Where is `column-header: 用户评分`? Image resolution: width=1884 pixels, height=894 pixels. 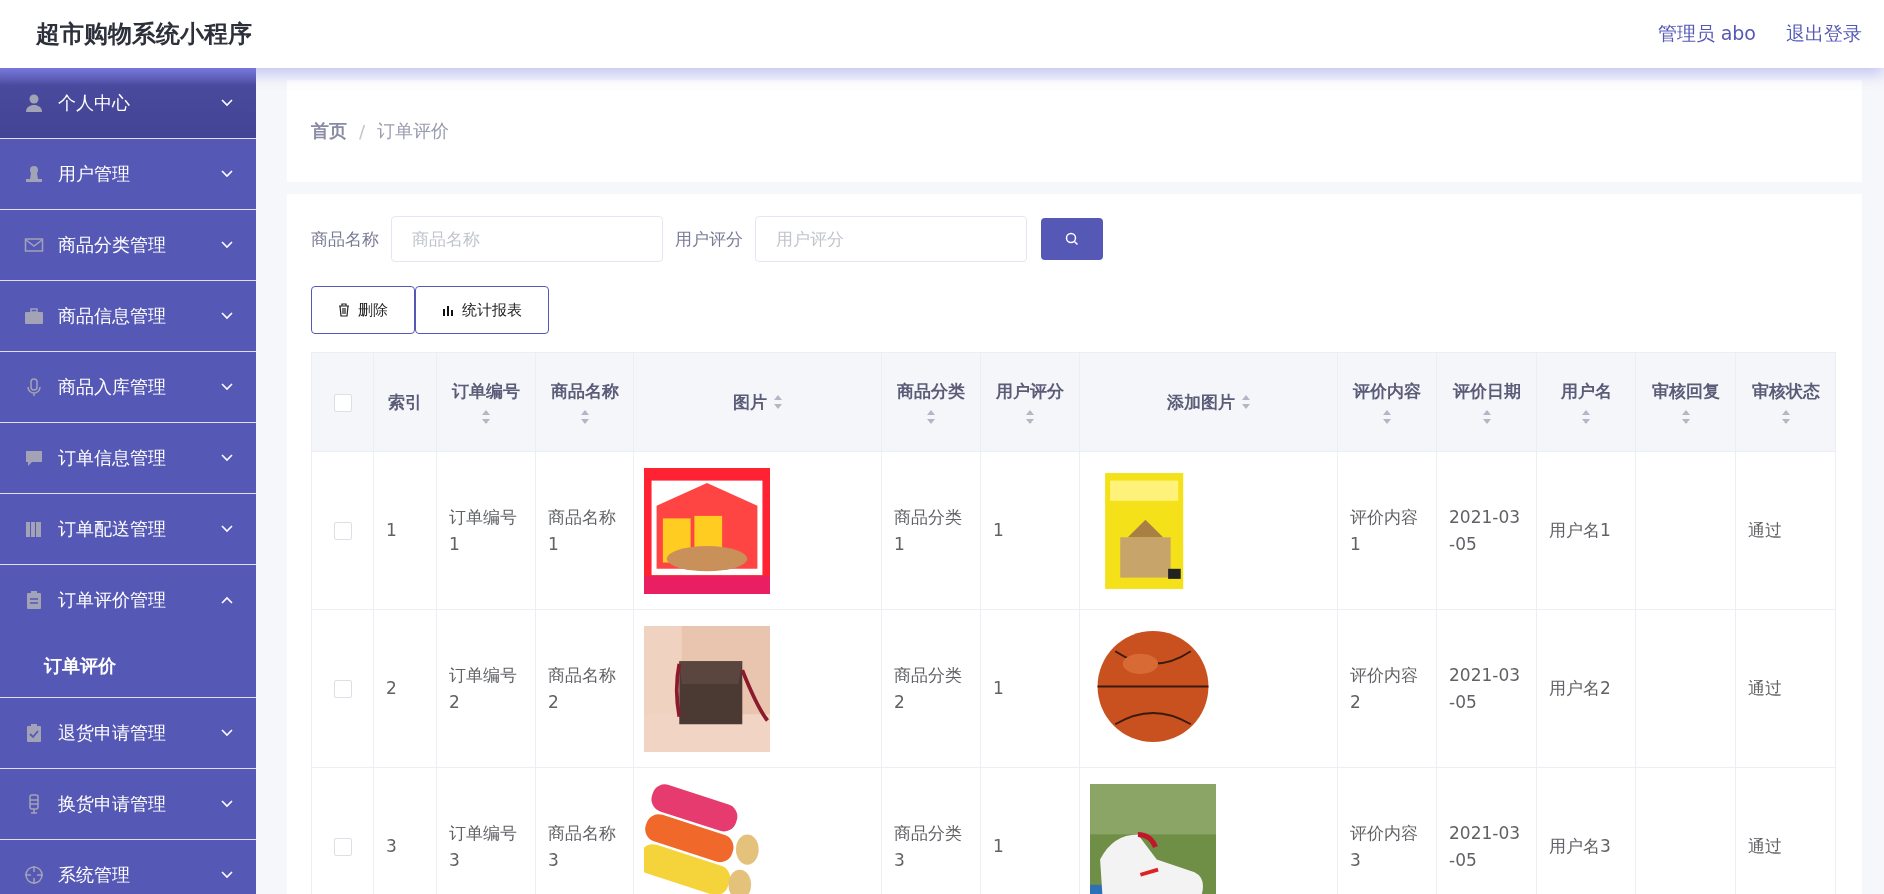 column-header: 用户评分 is located at coordinates (1030, 391).